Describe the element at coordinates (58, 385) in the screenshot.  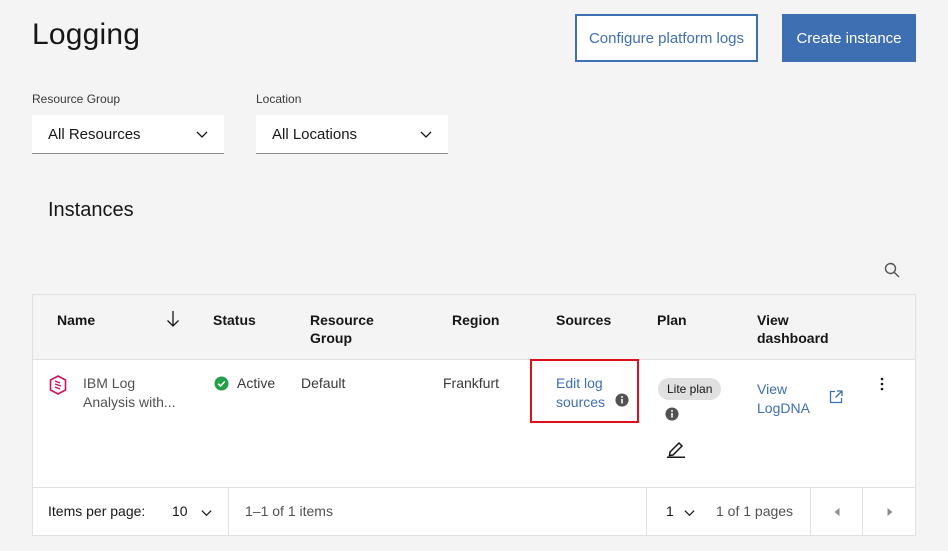
I see `log-analysis-logo-icon` at that location.